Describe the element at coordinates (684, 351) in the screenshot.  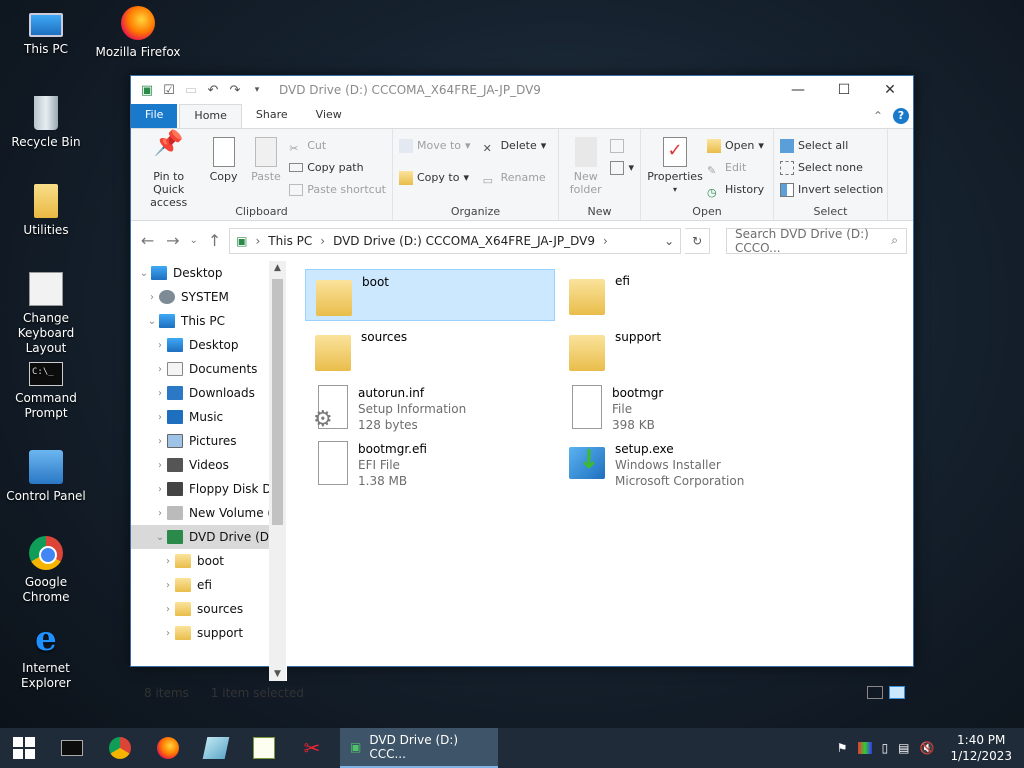
I see `file-item-support: support` at that location.